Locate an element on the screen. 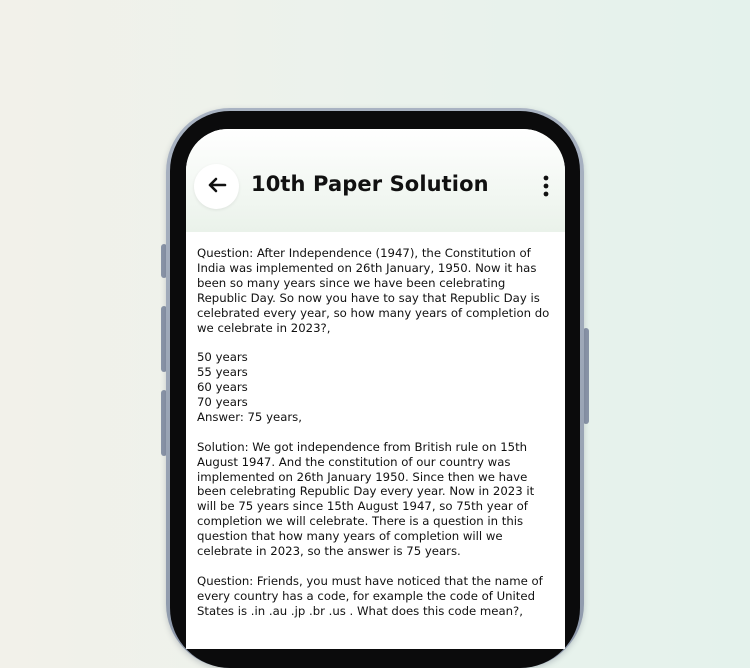 This screenshot has height=668, width=750. more-vertical-icon is located at coordinates (546, 188).